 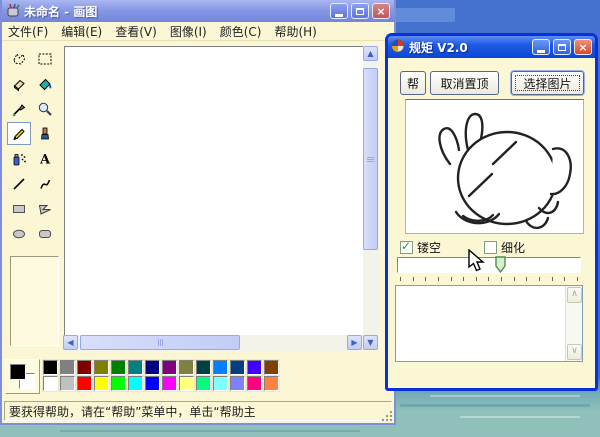 What do you see at coordinates (295, 31) in the screenshot?
I see `menu-item: 帮助(H)` at bounding box center [295, 31].